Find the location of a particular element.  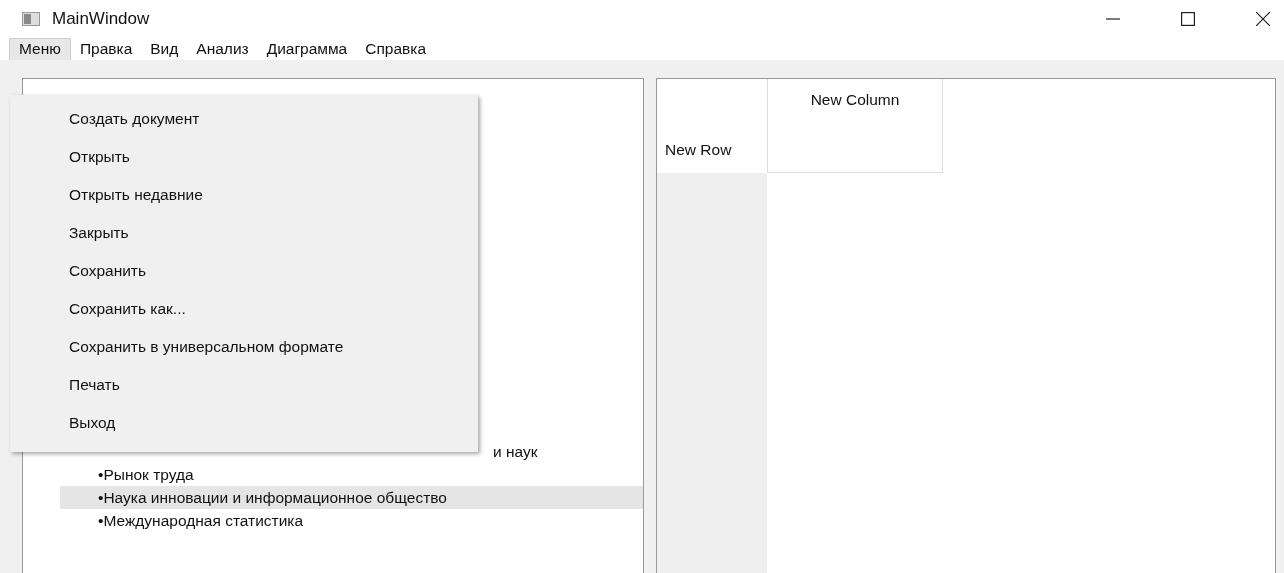

dropdown-item: Сохранить is located at coordinates (78, 276).